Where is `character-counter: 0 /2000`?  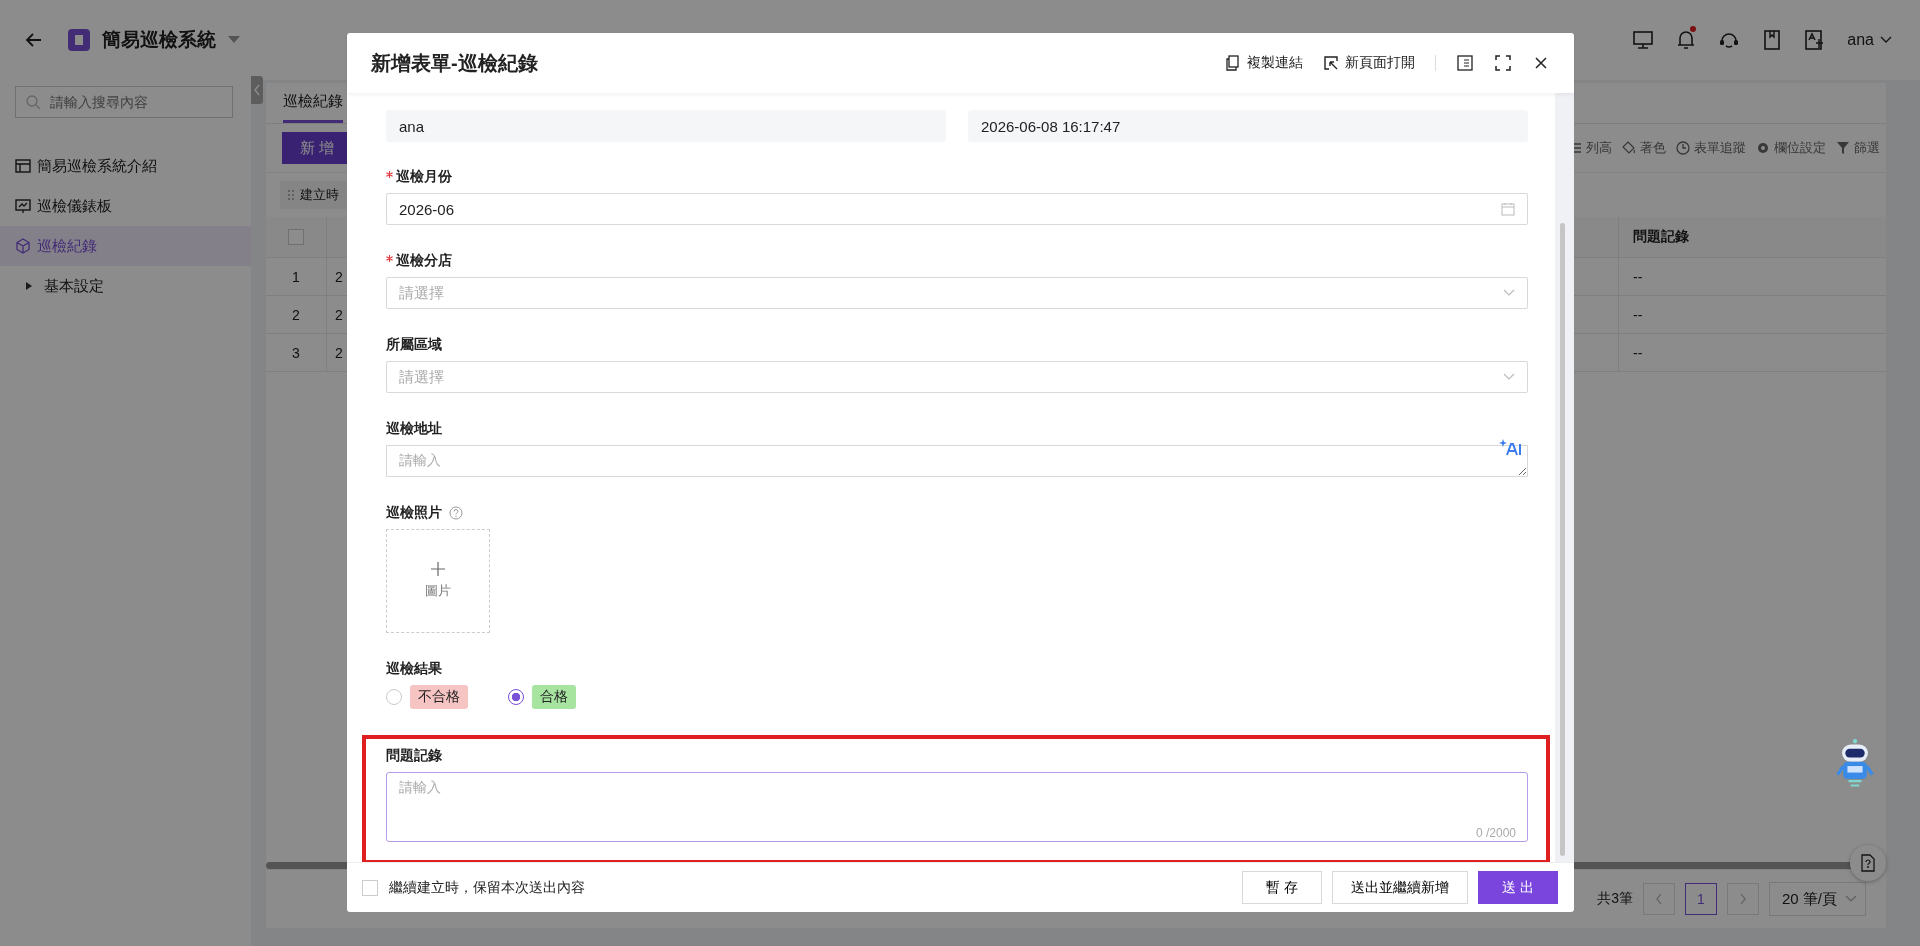
character-counter: 0 /2000 is located at coordinates (1495, 833).